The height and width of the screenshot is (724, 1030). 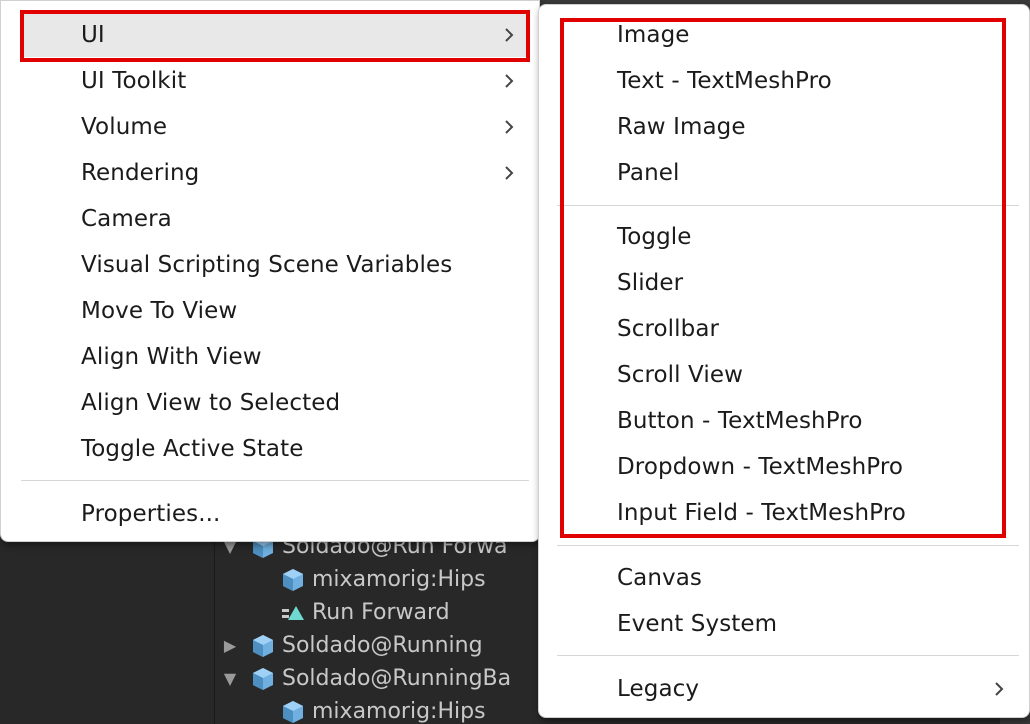 I want to click on menu-item-toggle-active-state: Toggle Active State, so click(x=275, y=449).